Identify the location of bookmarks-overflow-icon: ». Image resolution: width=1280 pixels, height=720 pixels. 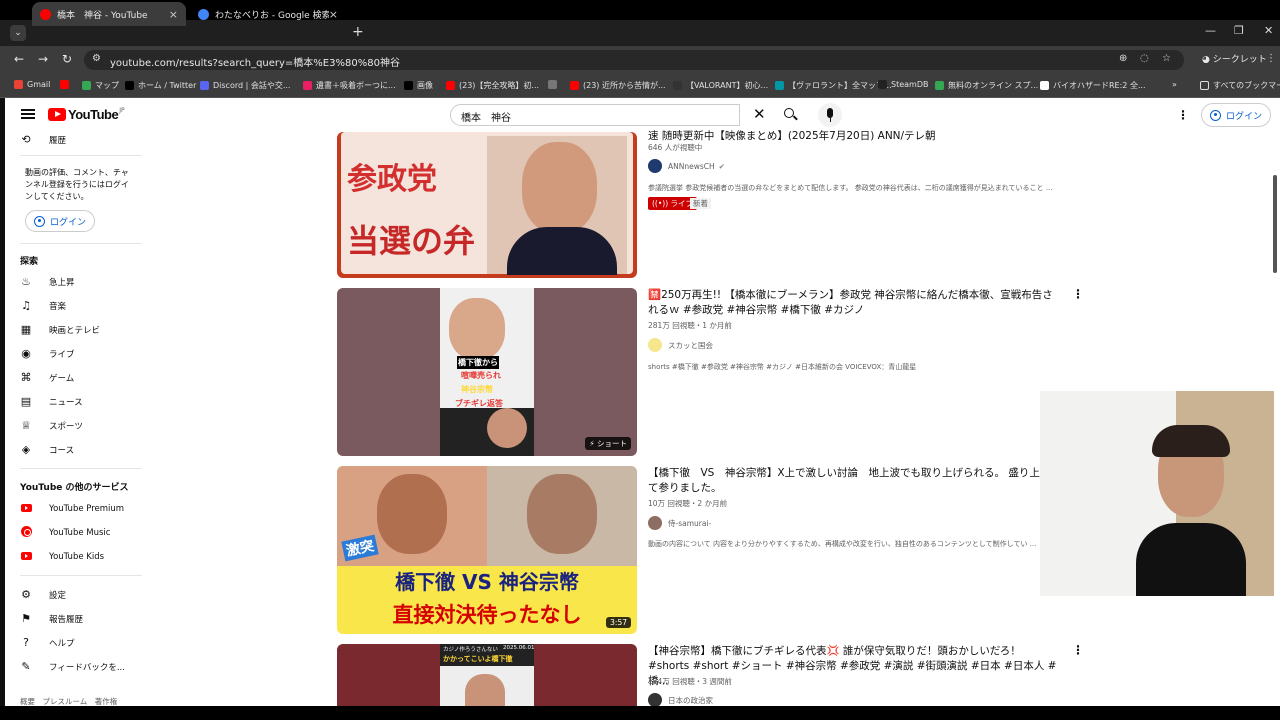
(1174, 84).